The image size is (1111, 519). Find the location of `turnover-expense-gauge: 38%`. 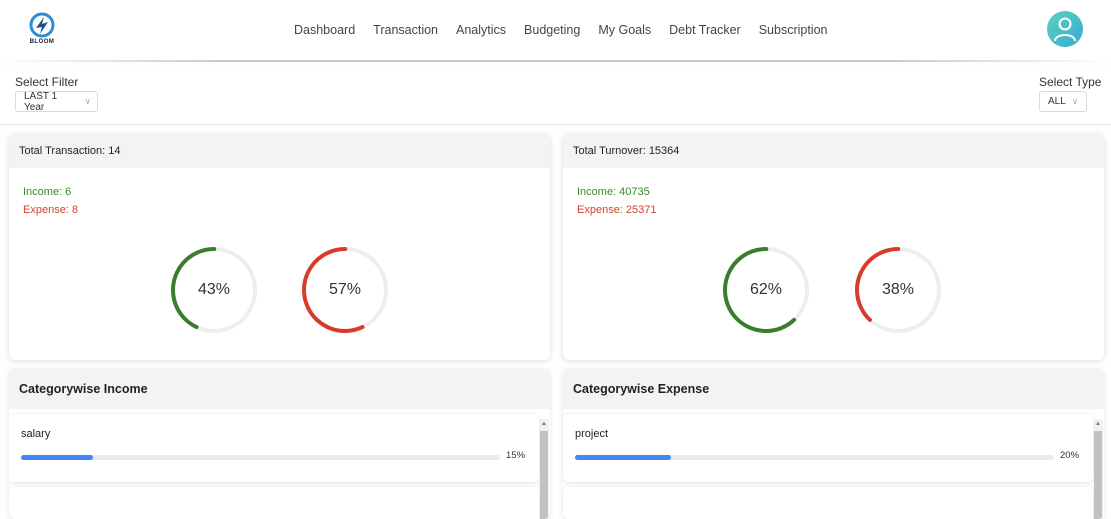

turnover-expense-gauge: 38% is located at coordinates (898, 290).